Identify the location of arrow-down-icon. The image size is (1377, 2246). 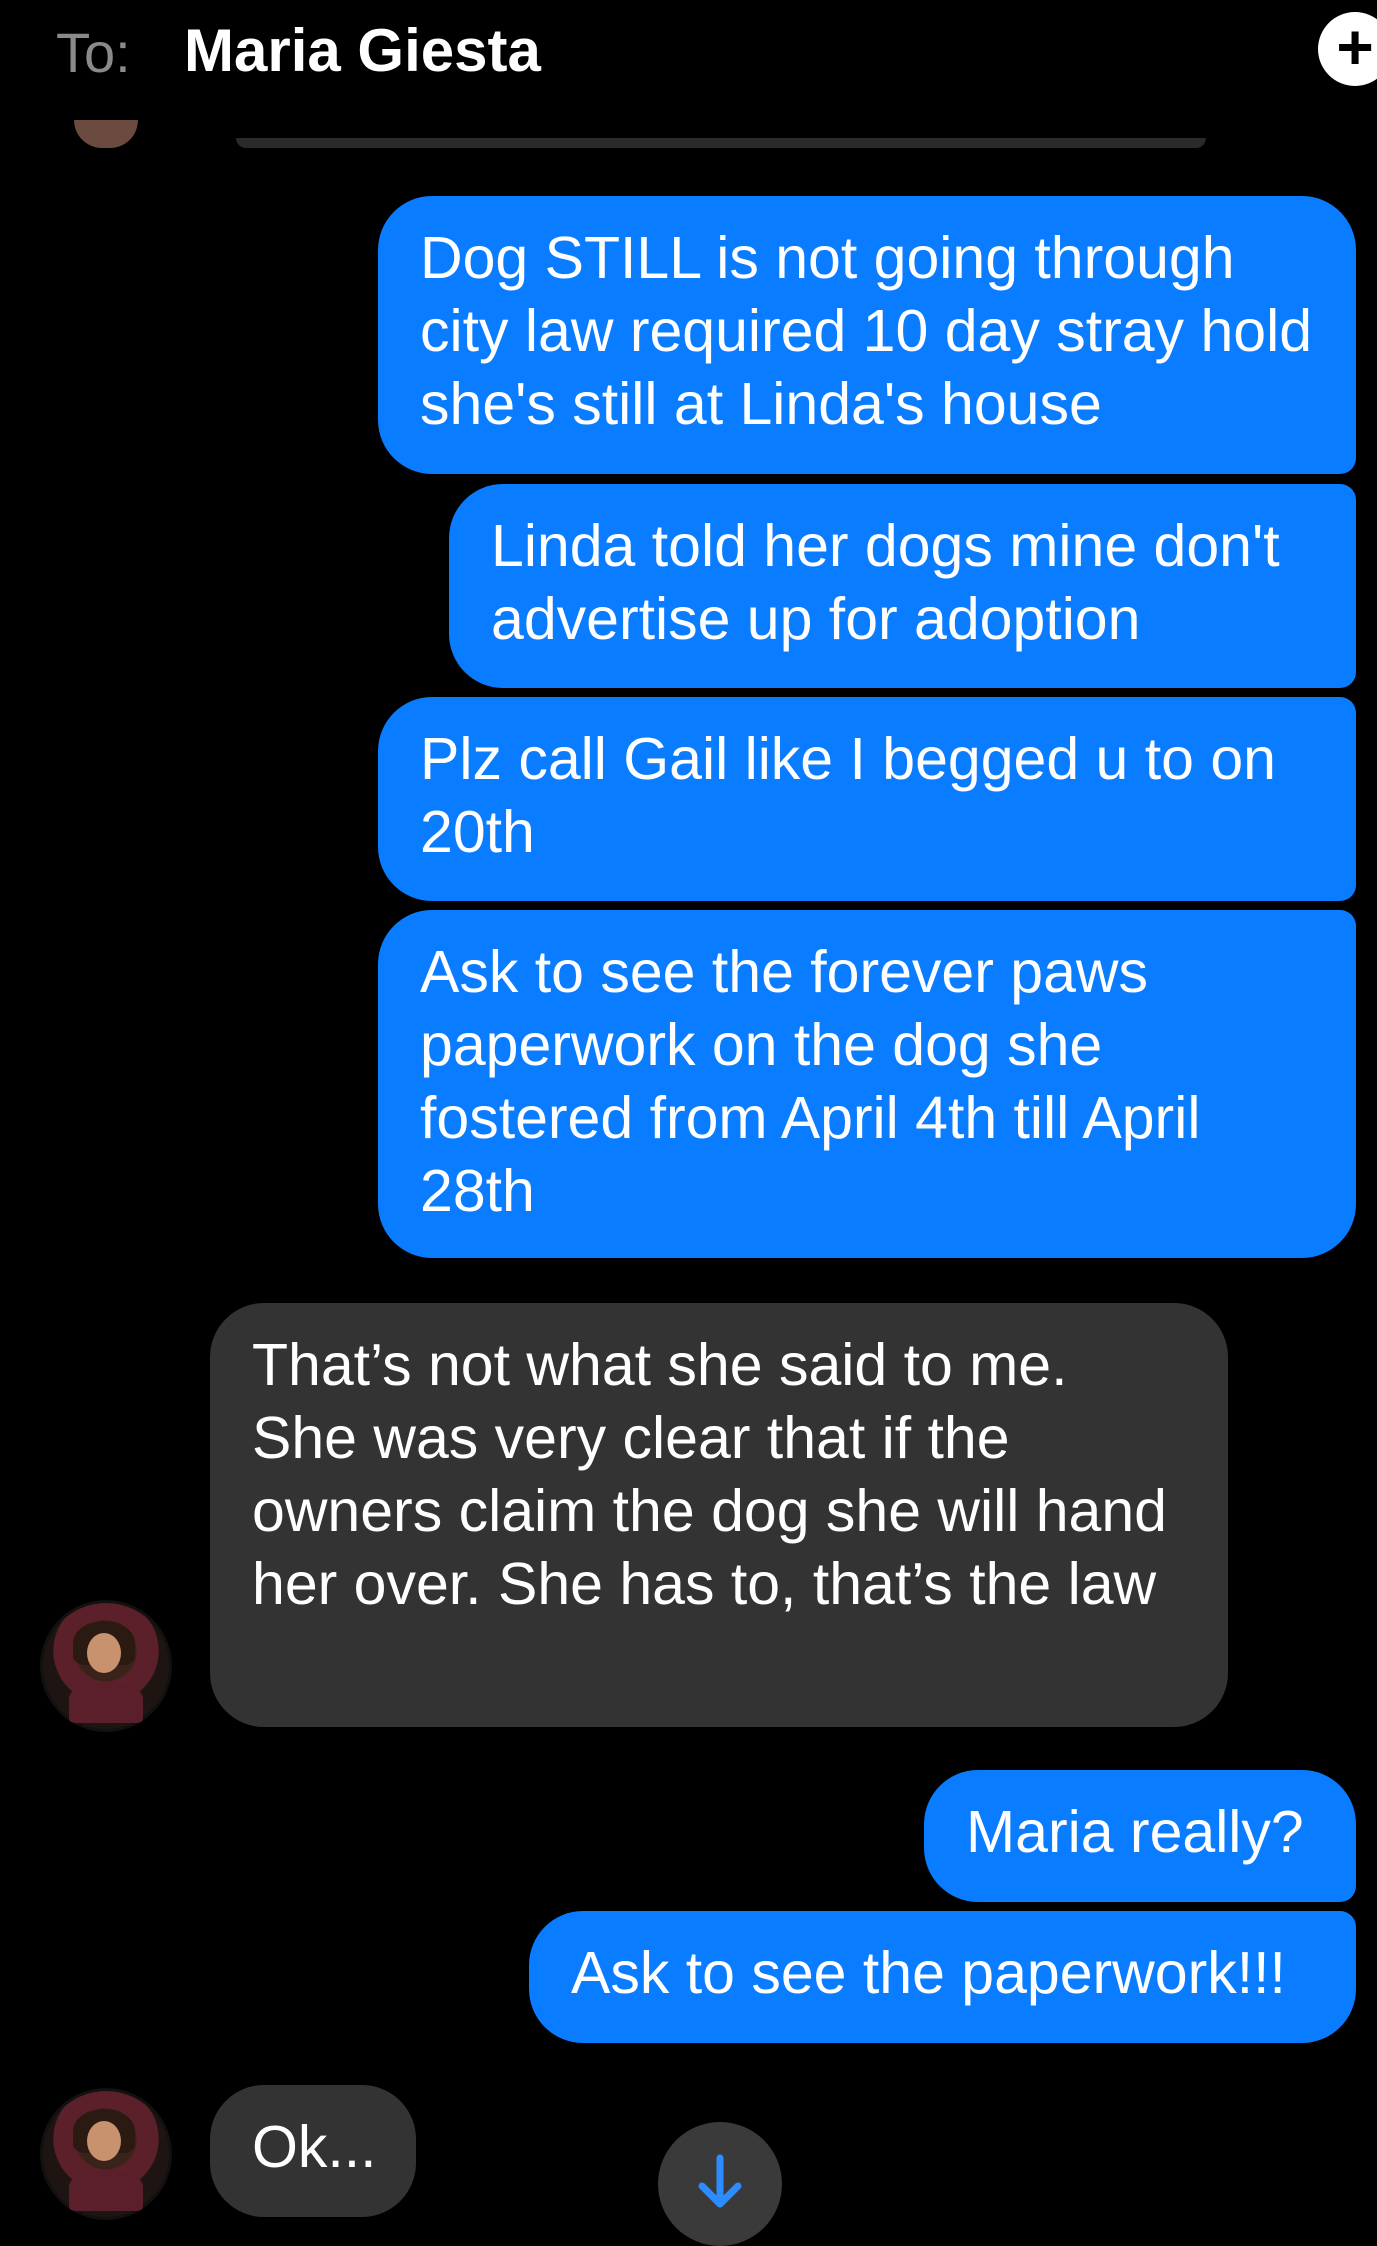
(720, 2181).